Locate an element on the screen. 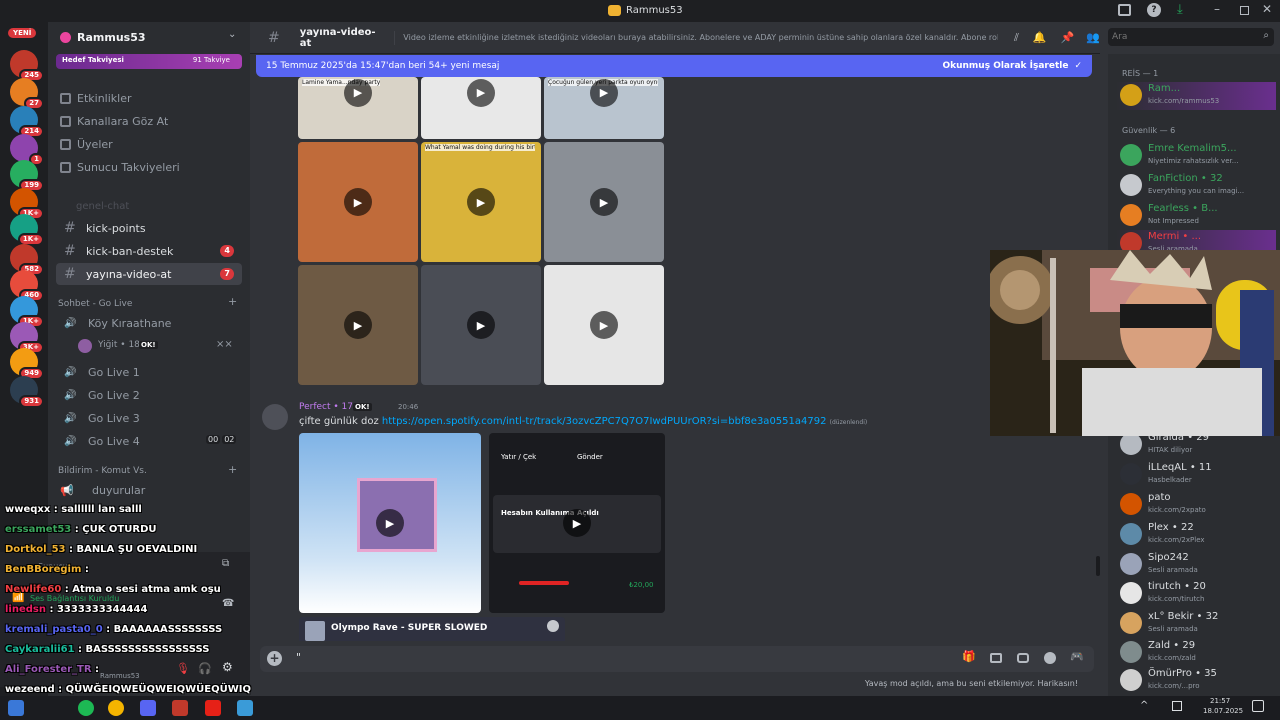 The width and height of the screenshot is (1280, 720). chrome-app-icon is located at coordinates (116, 708).